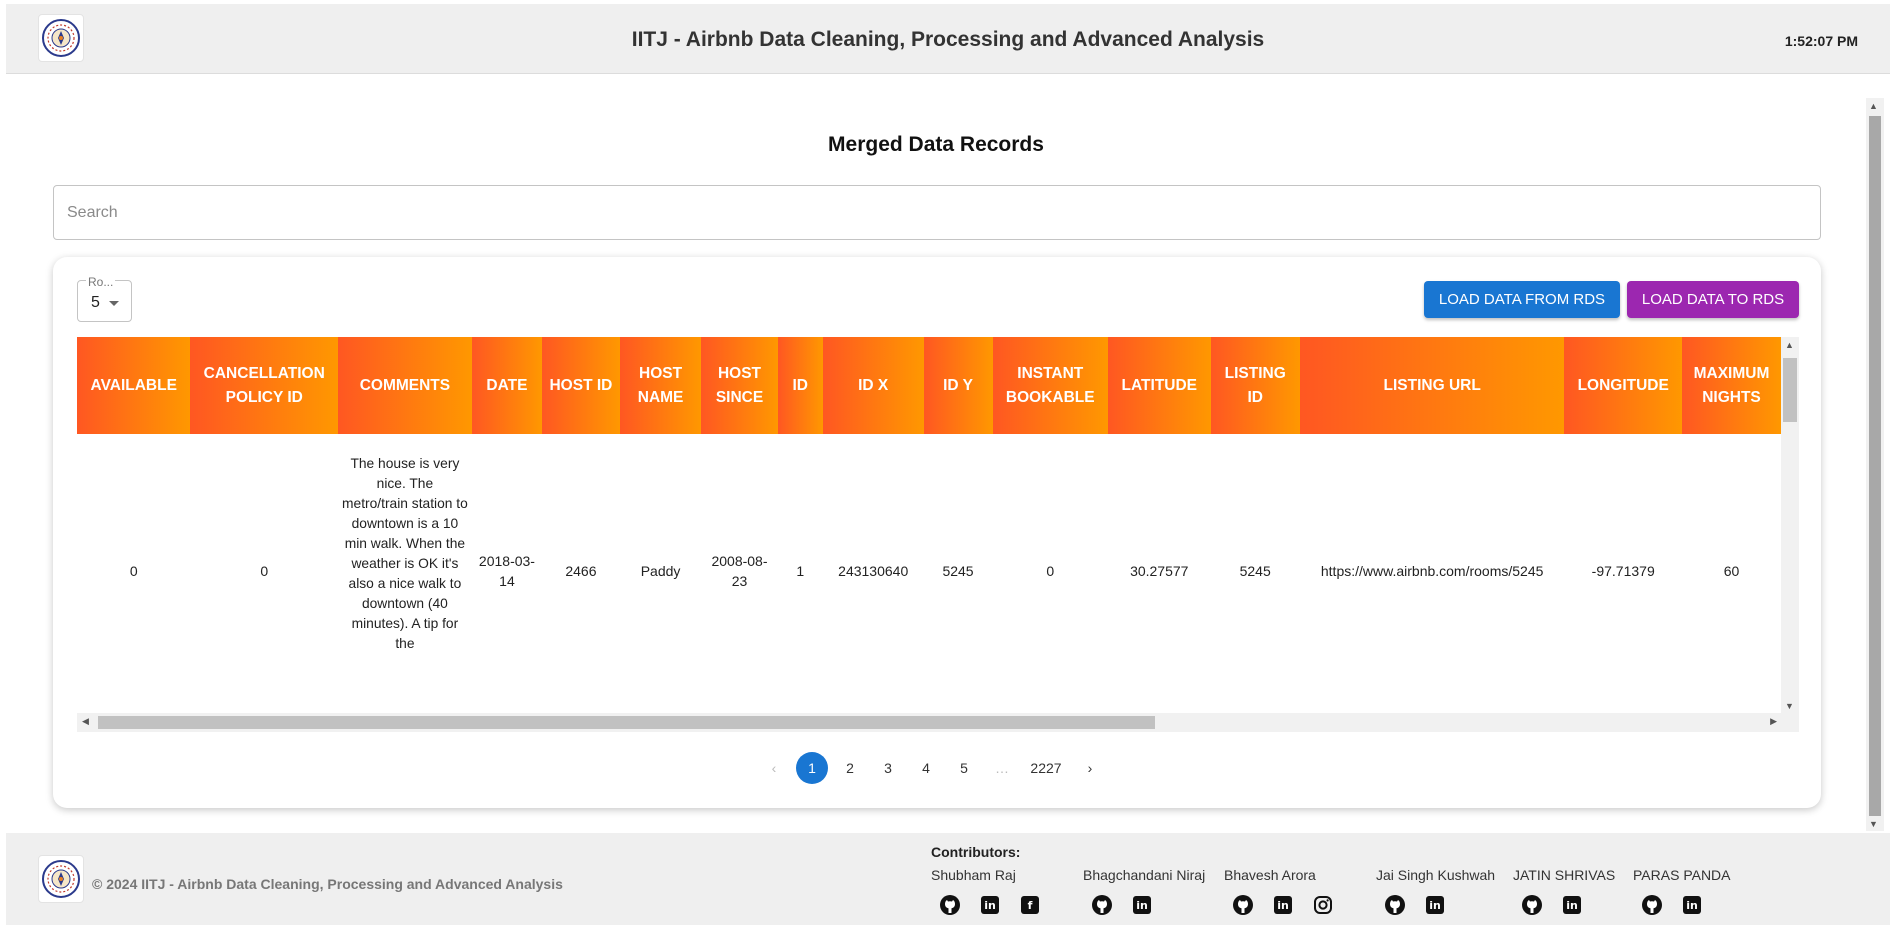 The height and width of the screenshot is (925, 1896). Describe the element at coordinates (581, 385) in the screenshot. I see `column-header-host-id: HOST ID` at that location.